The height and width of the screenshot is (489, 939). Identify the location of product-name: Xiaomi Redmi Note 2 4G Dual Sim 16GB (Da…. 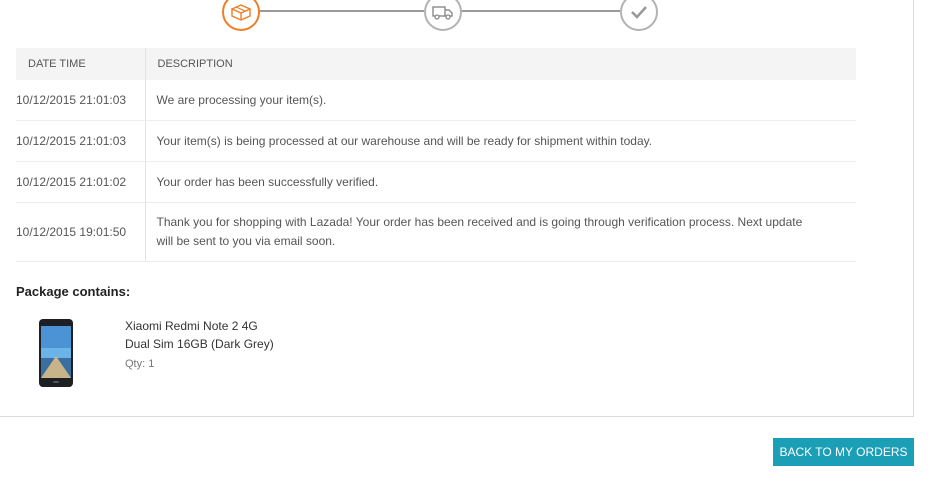
(225, 335).